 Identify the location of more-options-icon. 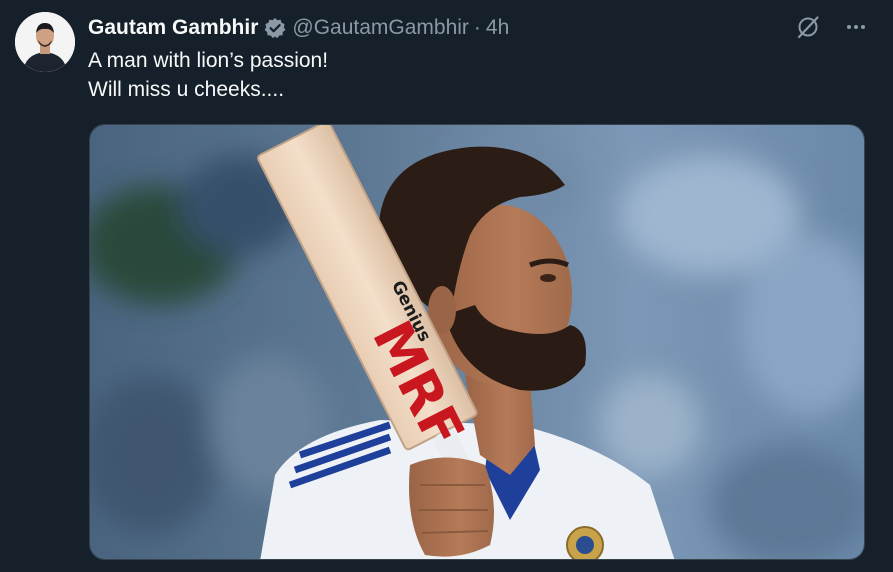
(856, 27).